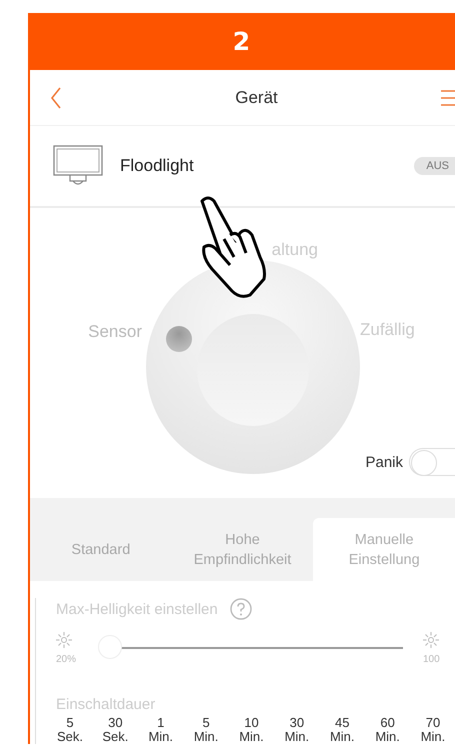  I want to click on bright-sun-icon, so click(431, 640).